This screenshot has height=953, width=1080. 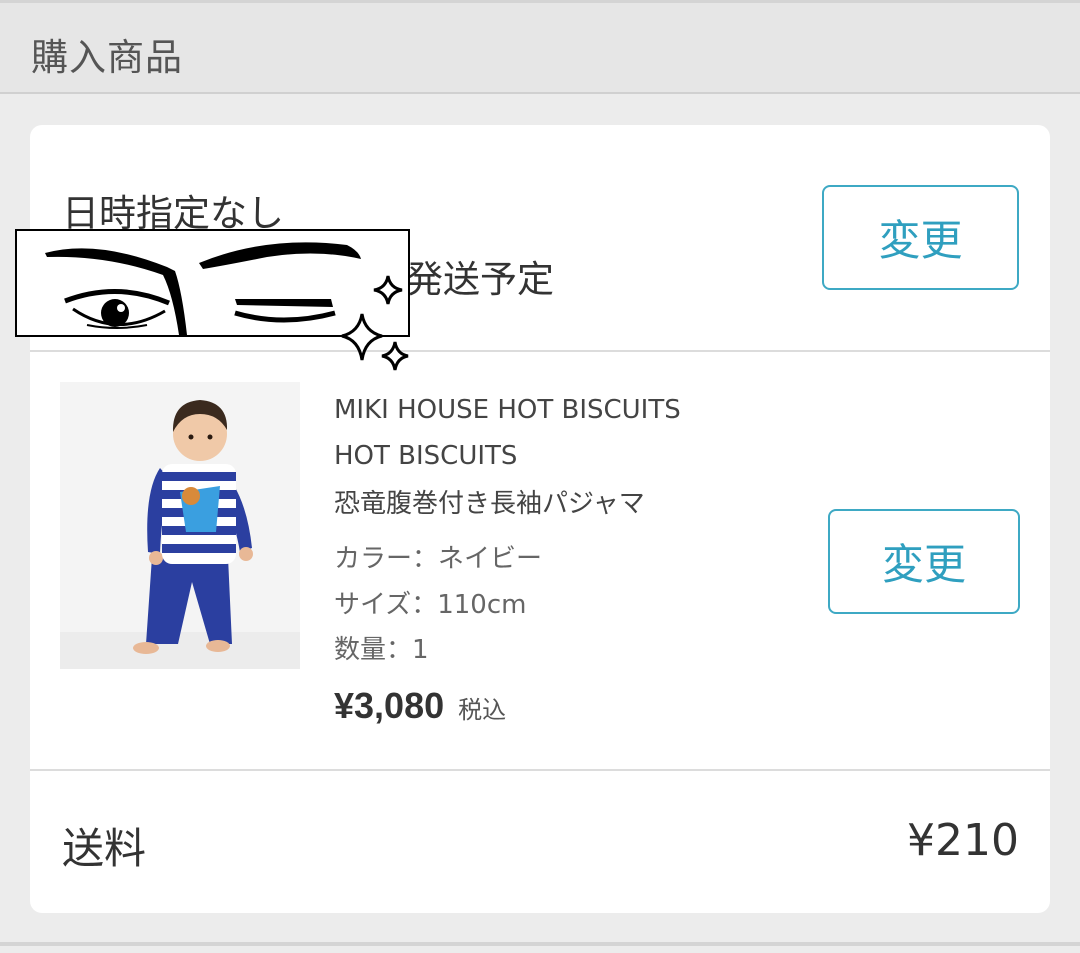 What do you see at coordinates (924, 561) in the screenshot?
I see `change-item-button: 変更` at bounding box center [924, 561].